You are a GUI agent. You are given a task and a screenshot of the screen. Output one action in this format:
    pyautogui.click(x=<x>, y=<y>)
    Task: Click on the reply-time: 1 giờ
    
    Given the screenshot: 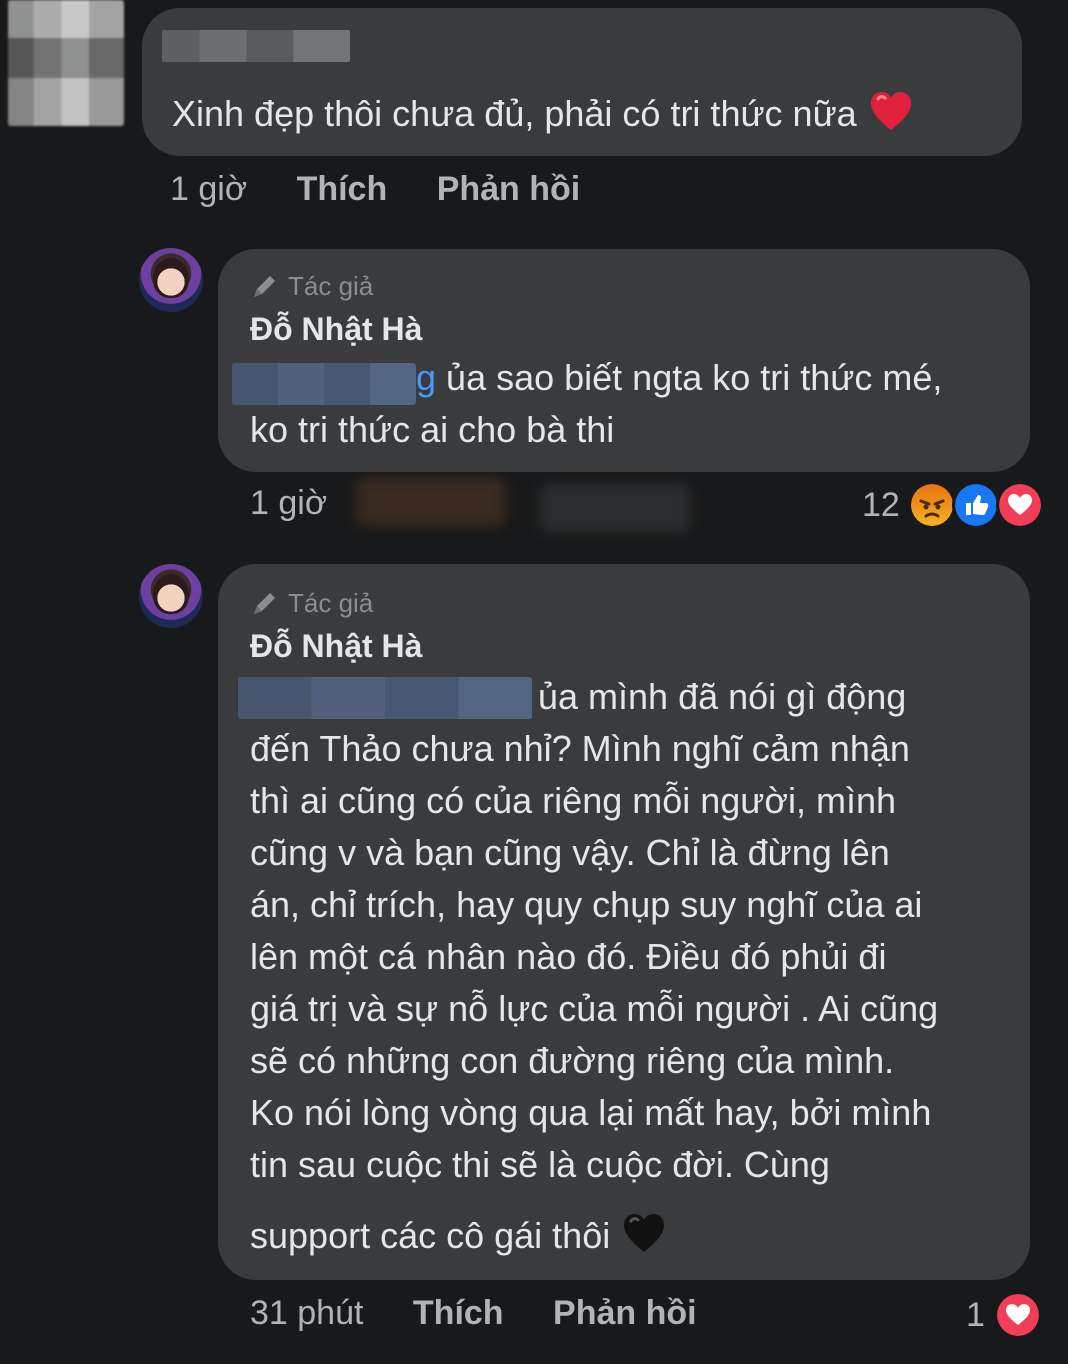 What is the action you would take?
    pyautogui.click(x=288, y=503)
    